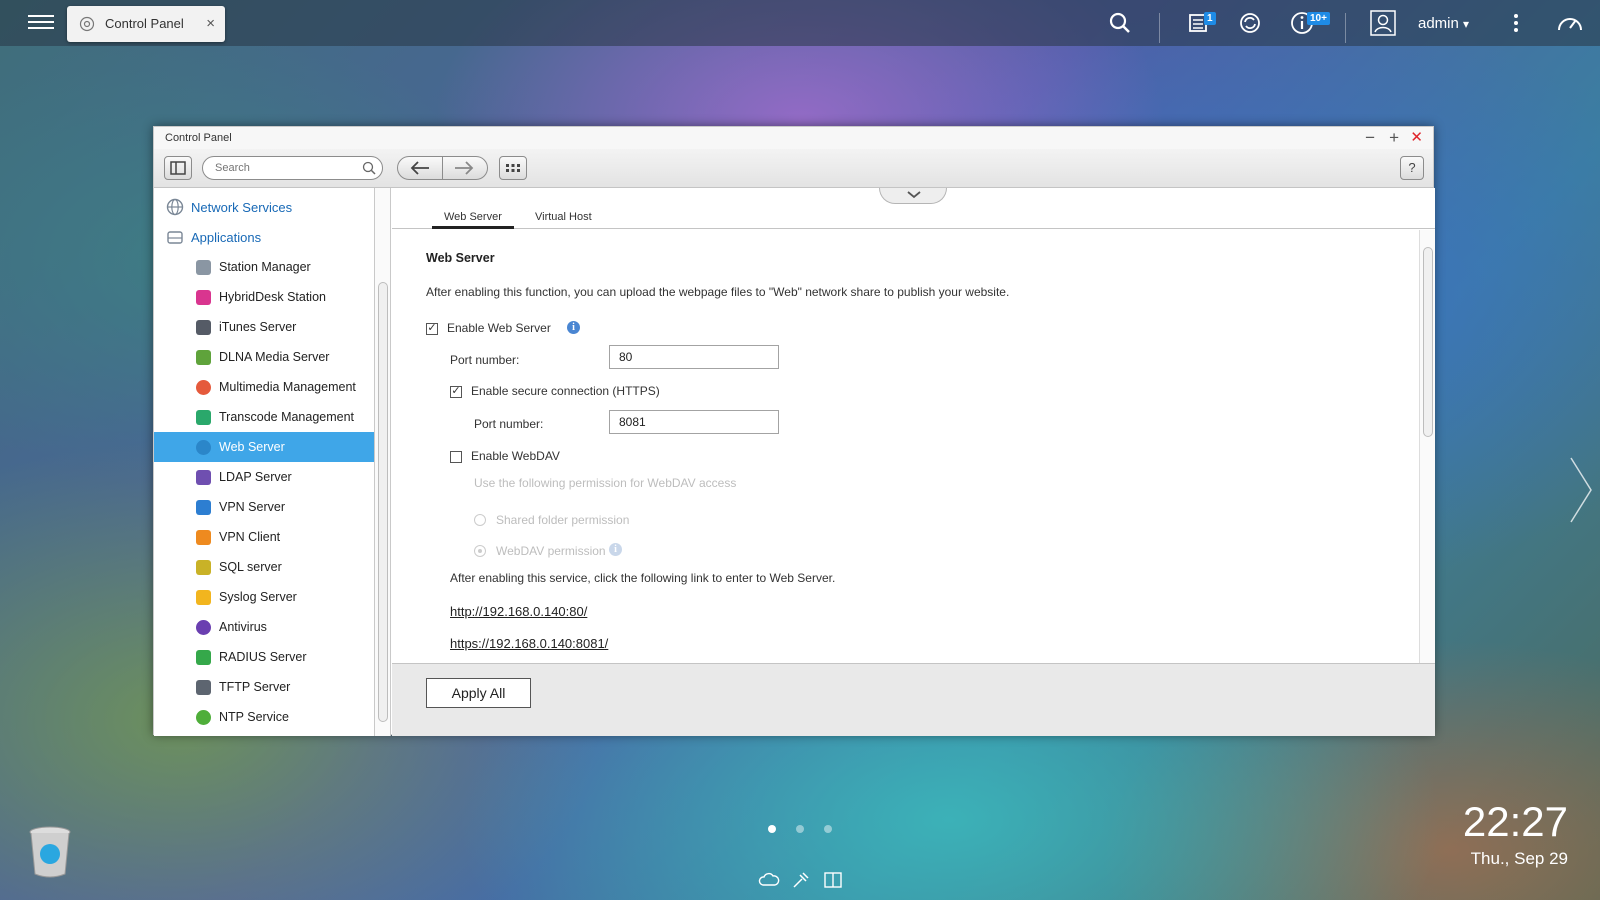  I want to click on sync-icon, so click(1250, 23).